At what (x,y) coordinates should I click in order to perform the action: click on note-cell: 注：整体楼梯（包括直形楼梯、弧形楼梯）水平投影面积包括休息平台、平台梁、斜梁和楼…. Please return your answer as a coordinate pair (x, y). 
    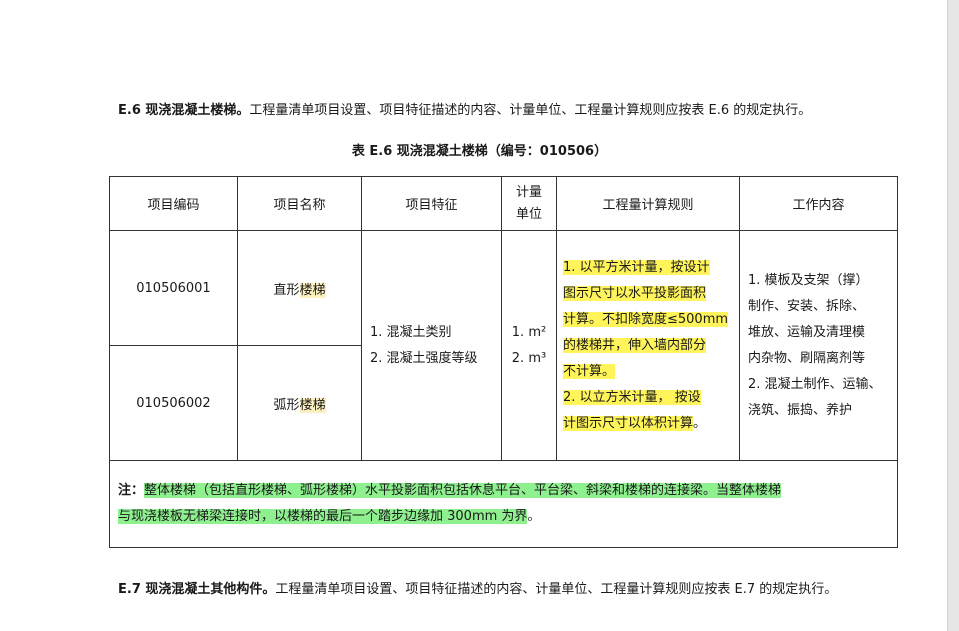
    Looking at the image, I should click on (503, 504).